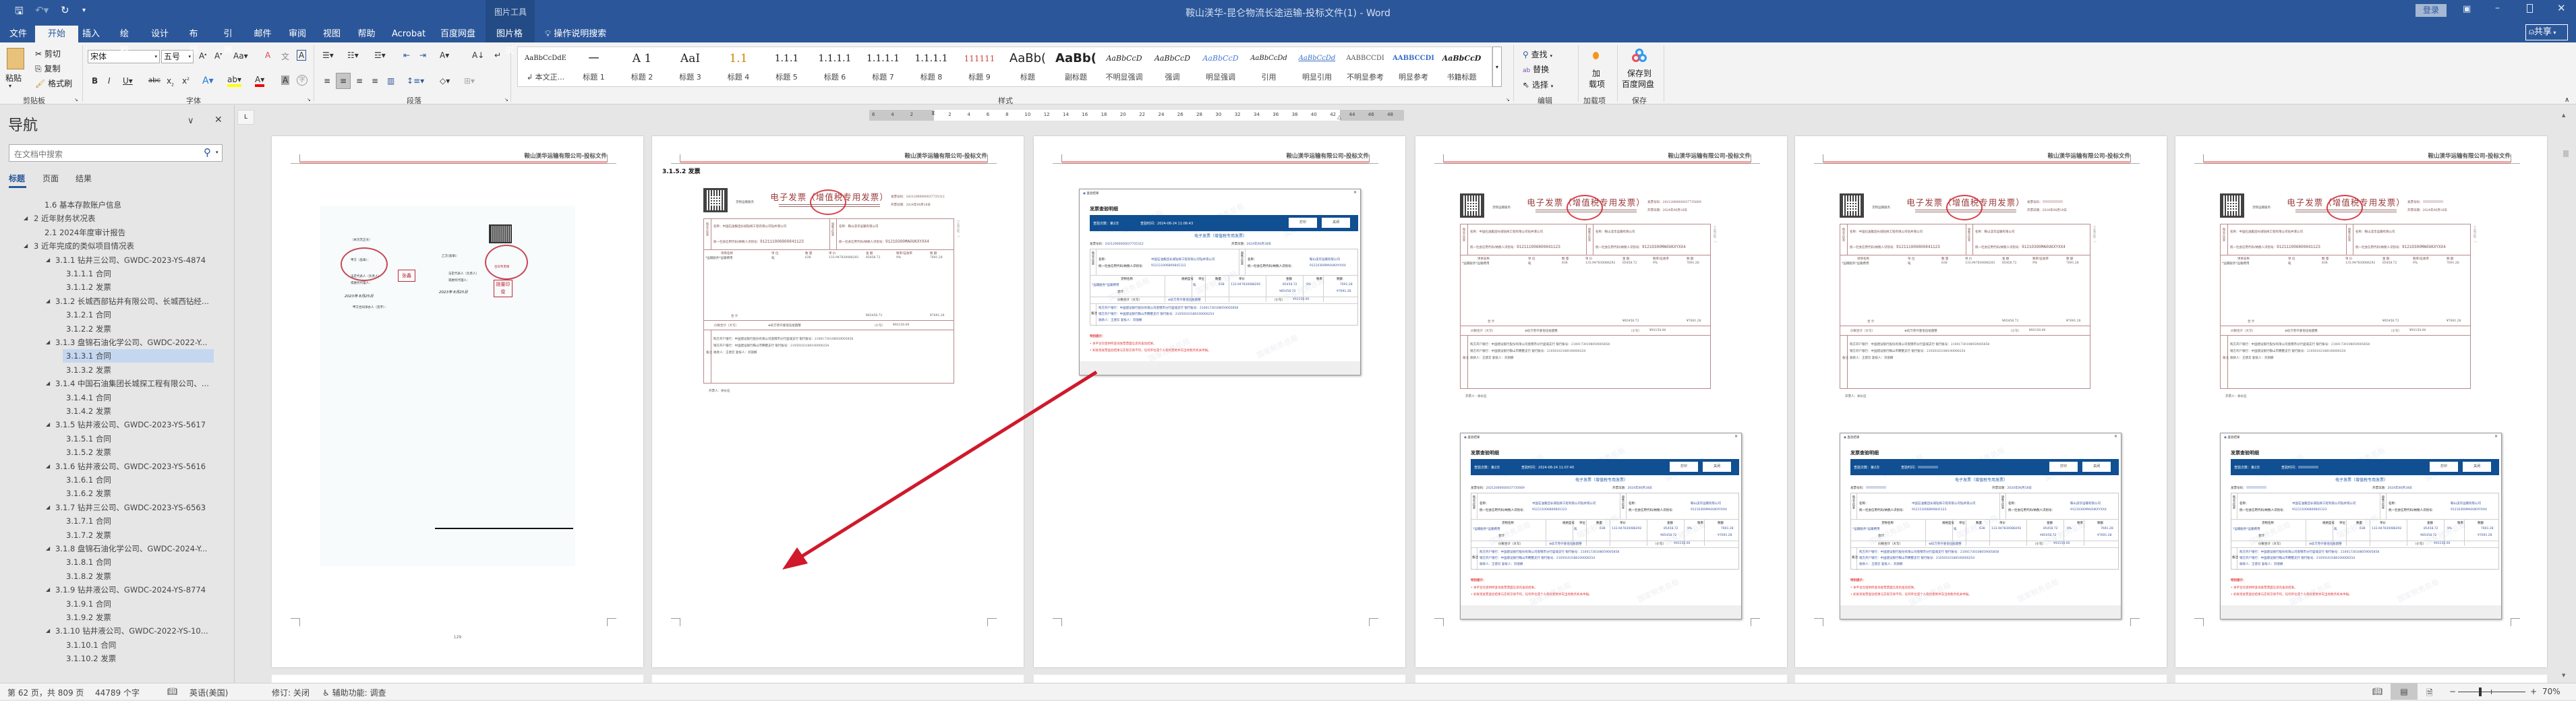 Image resolution: width=2576 pixels, height=701 pixels. Describe the element at coordinates (932, 67) in the screenshot. I see `style-item: 1.1.1.1 标题 8` at that location.